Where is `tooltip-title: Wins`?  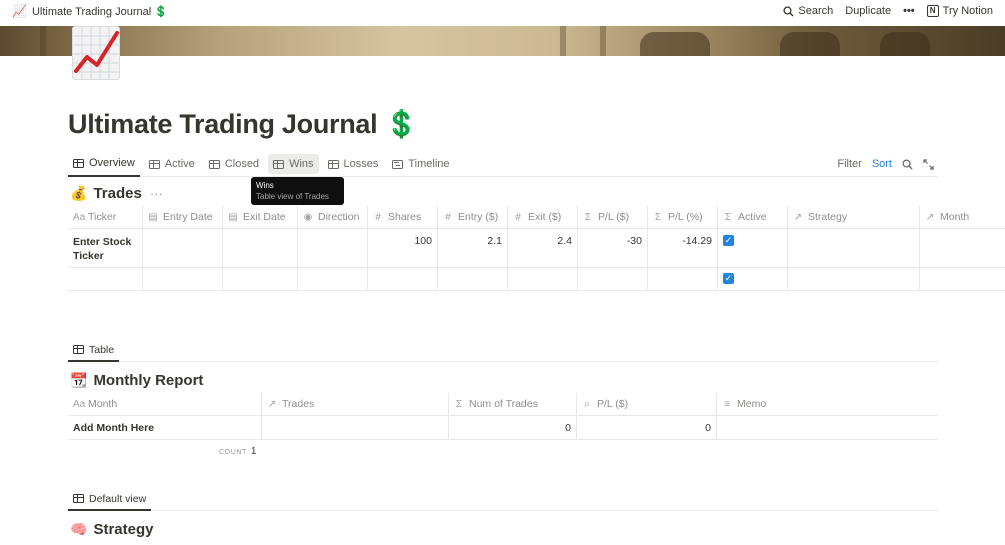 tooltip-title: Wins is located at coordinates (265, 185).